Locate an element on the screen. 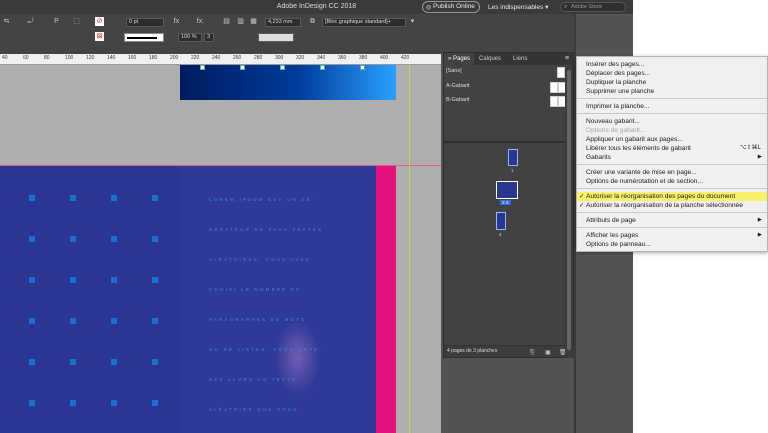 The width and height of the screenshot is (768, 433). new-page-icon: ▣ is located at coordinates (548, 353).